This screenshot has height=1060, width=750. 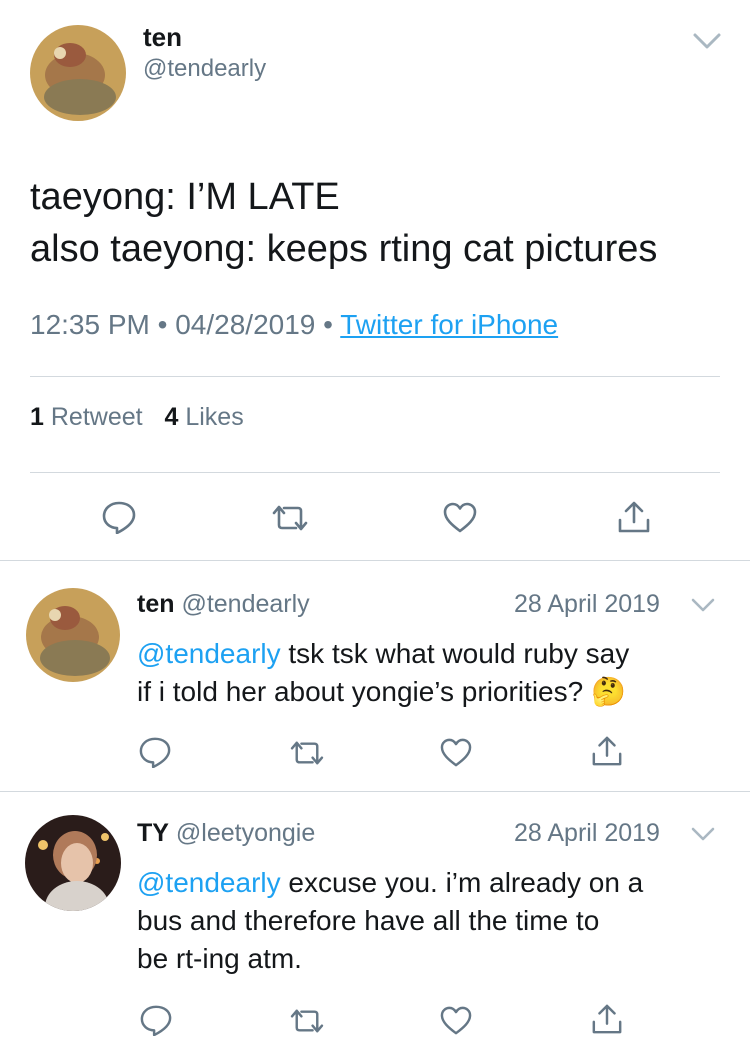 What do you see at coordinates (219, 958) in the screenshot?
I see `reply-text-line-3: be rt-ing atm.` at bounding box center [219, 958].